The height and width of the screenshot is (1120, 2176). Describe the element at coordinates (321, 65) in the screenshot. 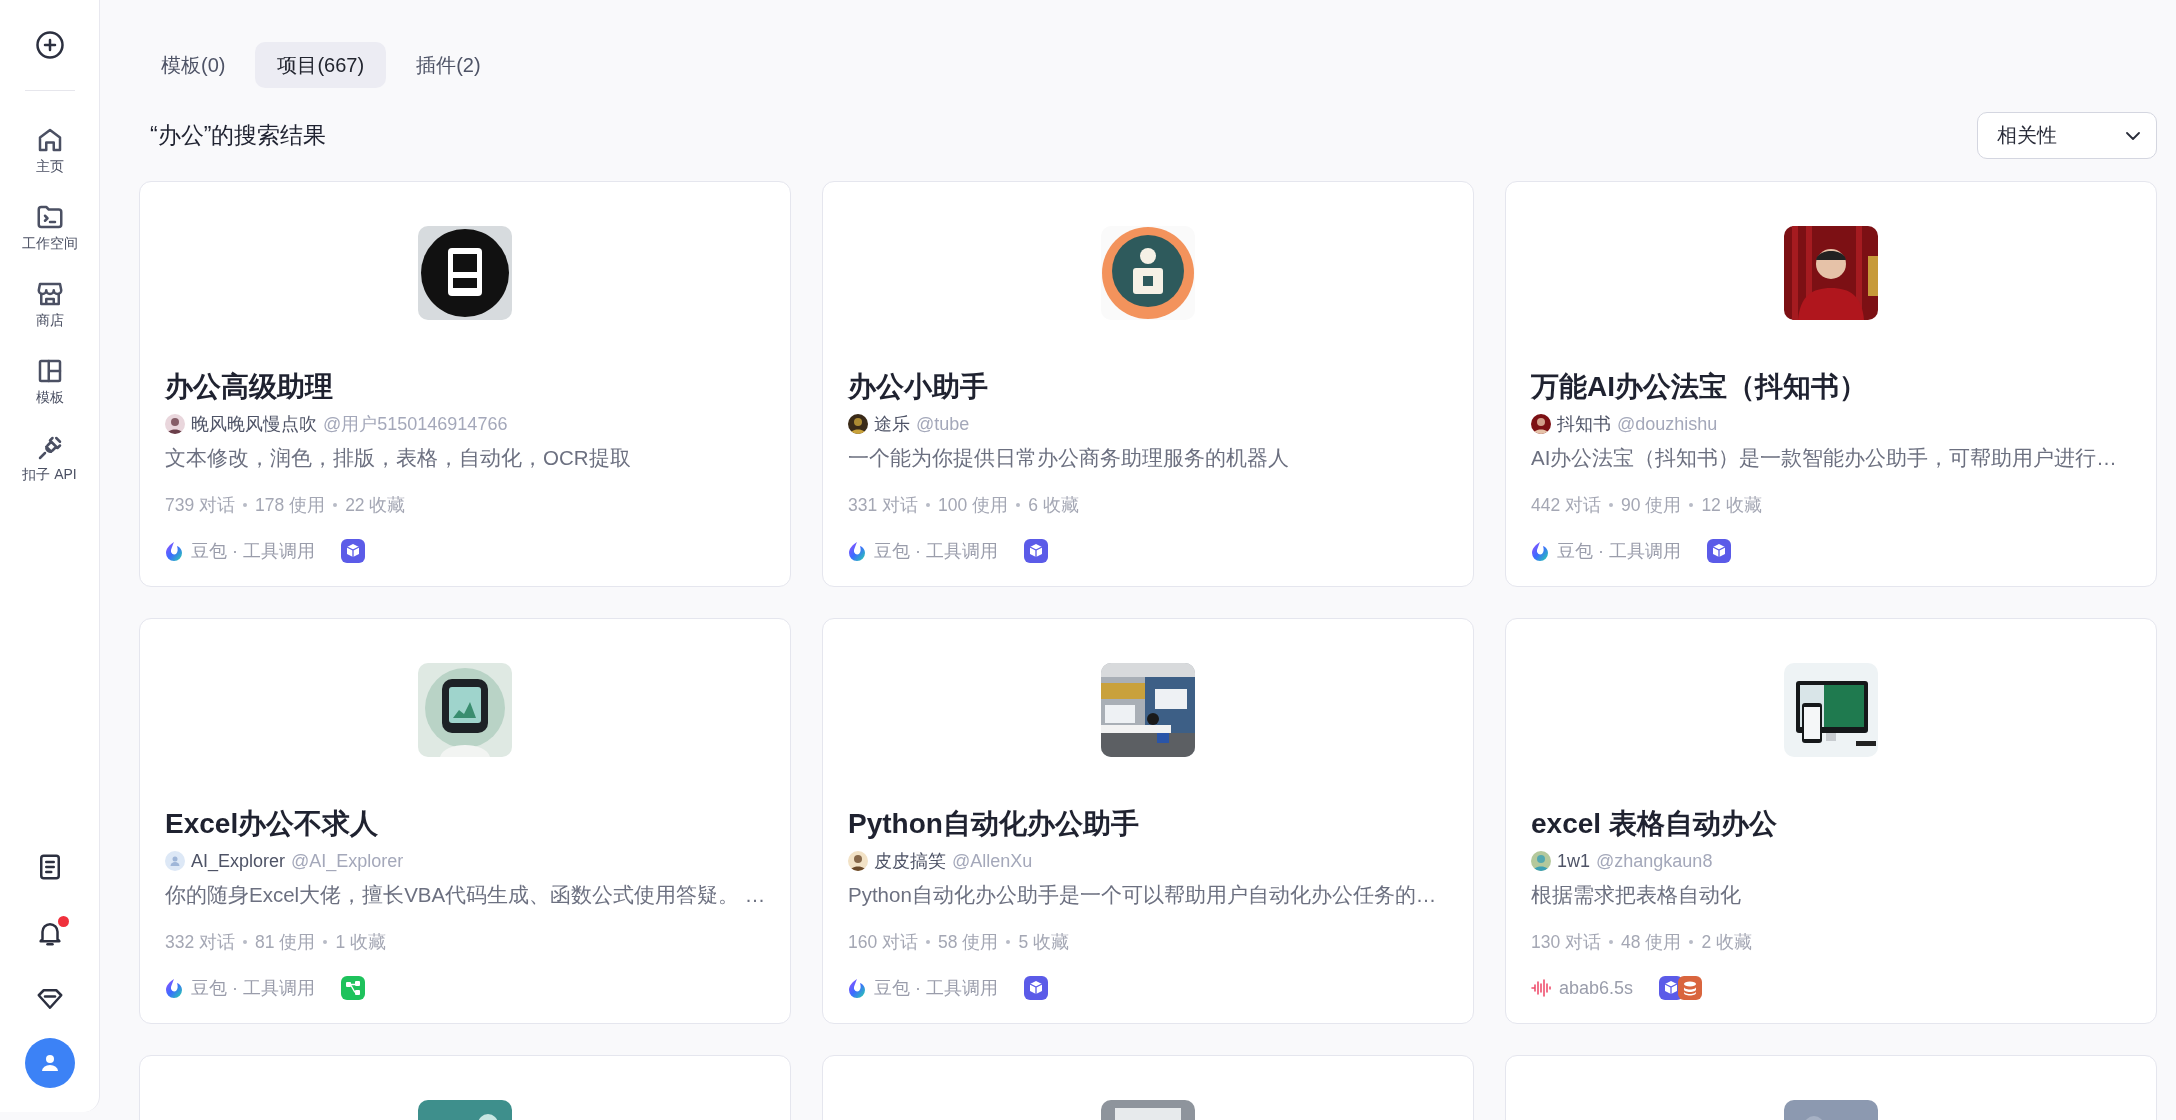

I see `tab: 项目(667)` at that location.